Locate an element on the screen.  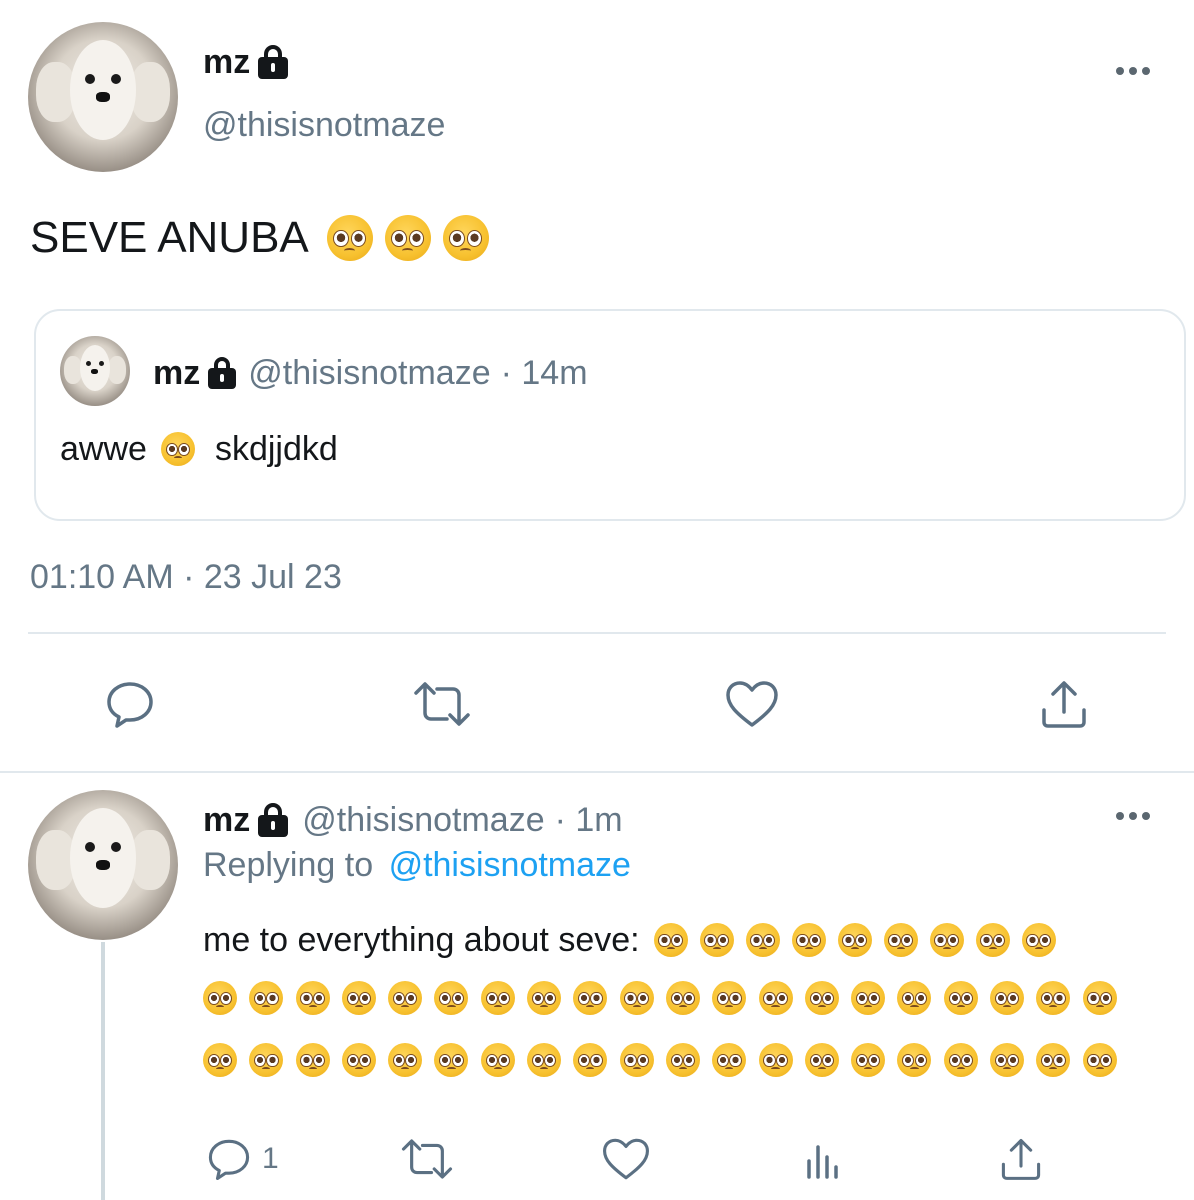
replying-to: Replying to @thisisnotmaze is located at coordinates (417, 865).